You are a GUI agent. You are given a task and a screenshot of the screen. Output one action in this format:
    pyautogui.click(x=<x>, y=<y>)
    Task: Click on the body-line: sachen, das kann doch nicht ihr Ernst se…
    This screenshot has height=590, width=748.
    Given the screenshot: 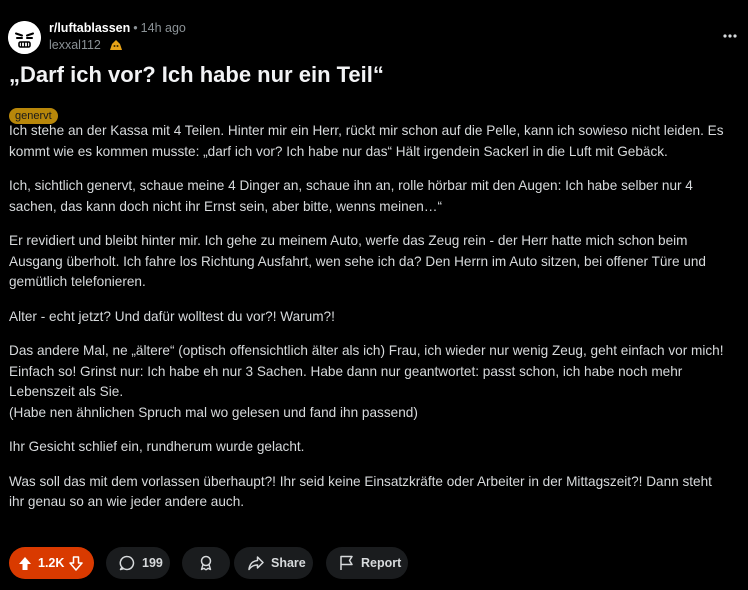 What is the action you would take?
    pyautogui.click(x=225, y=206)
    